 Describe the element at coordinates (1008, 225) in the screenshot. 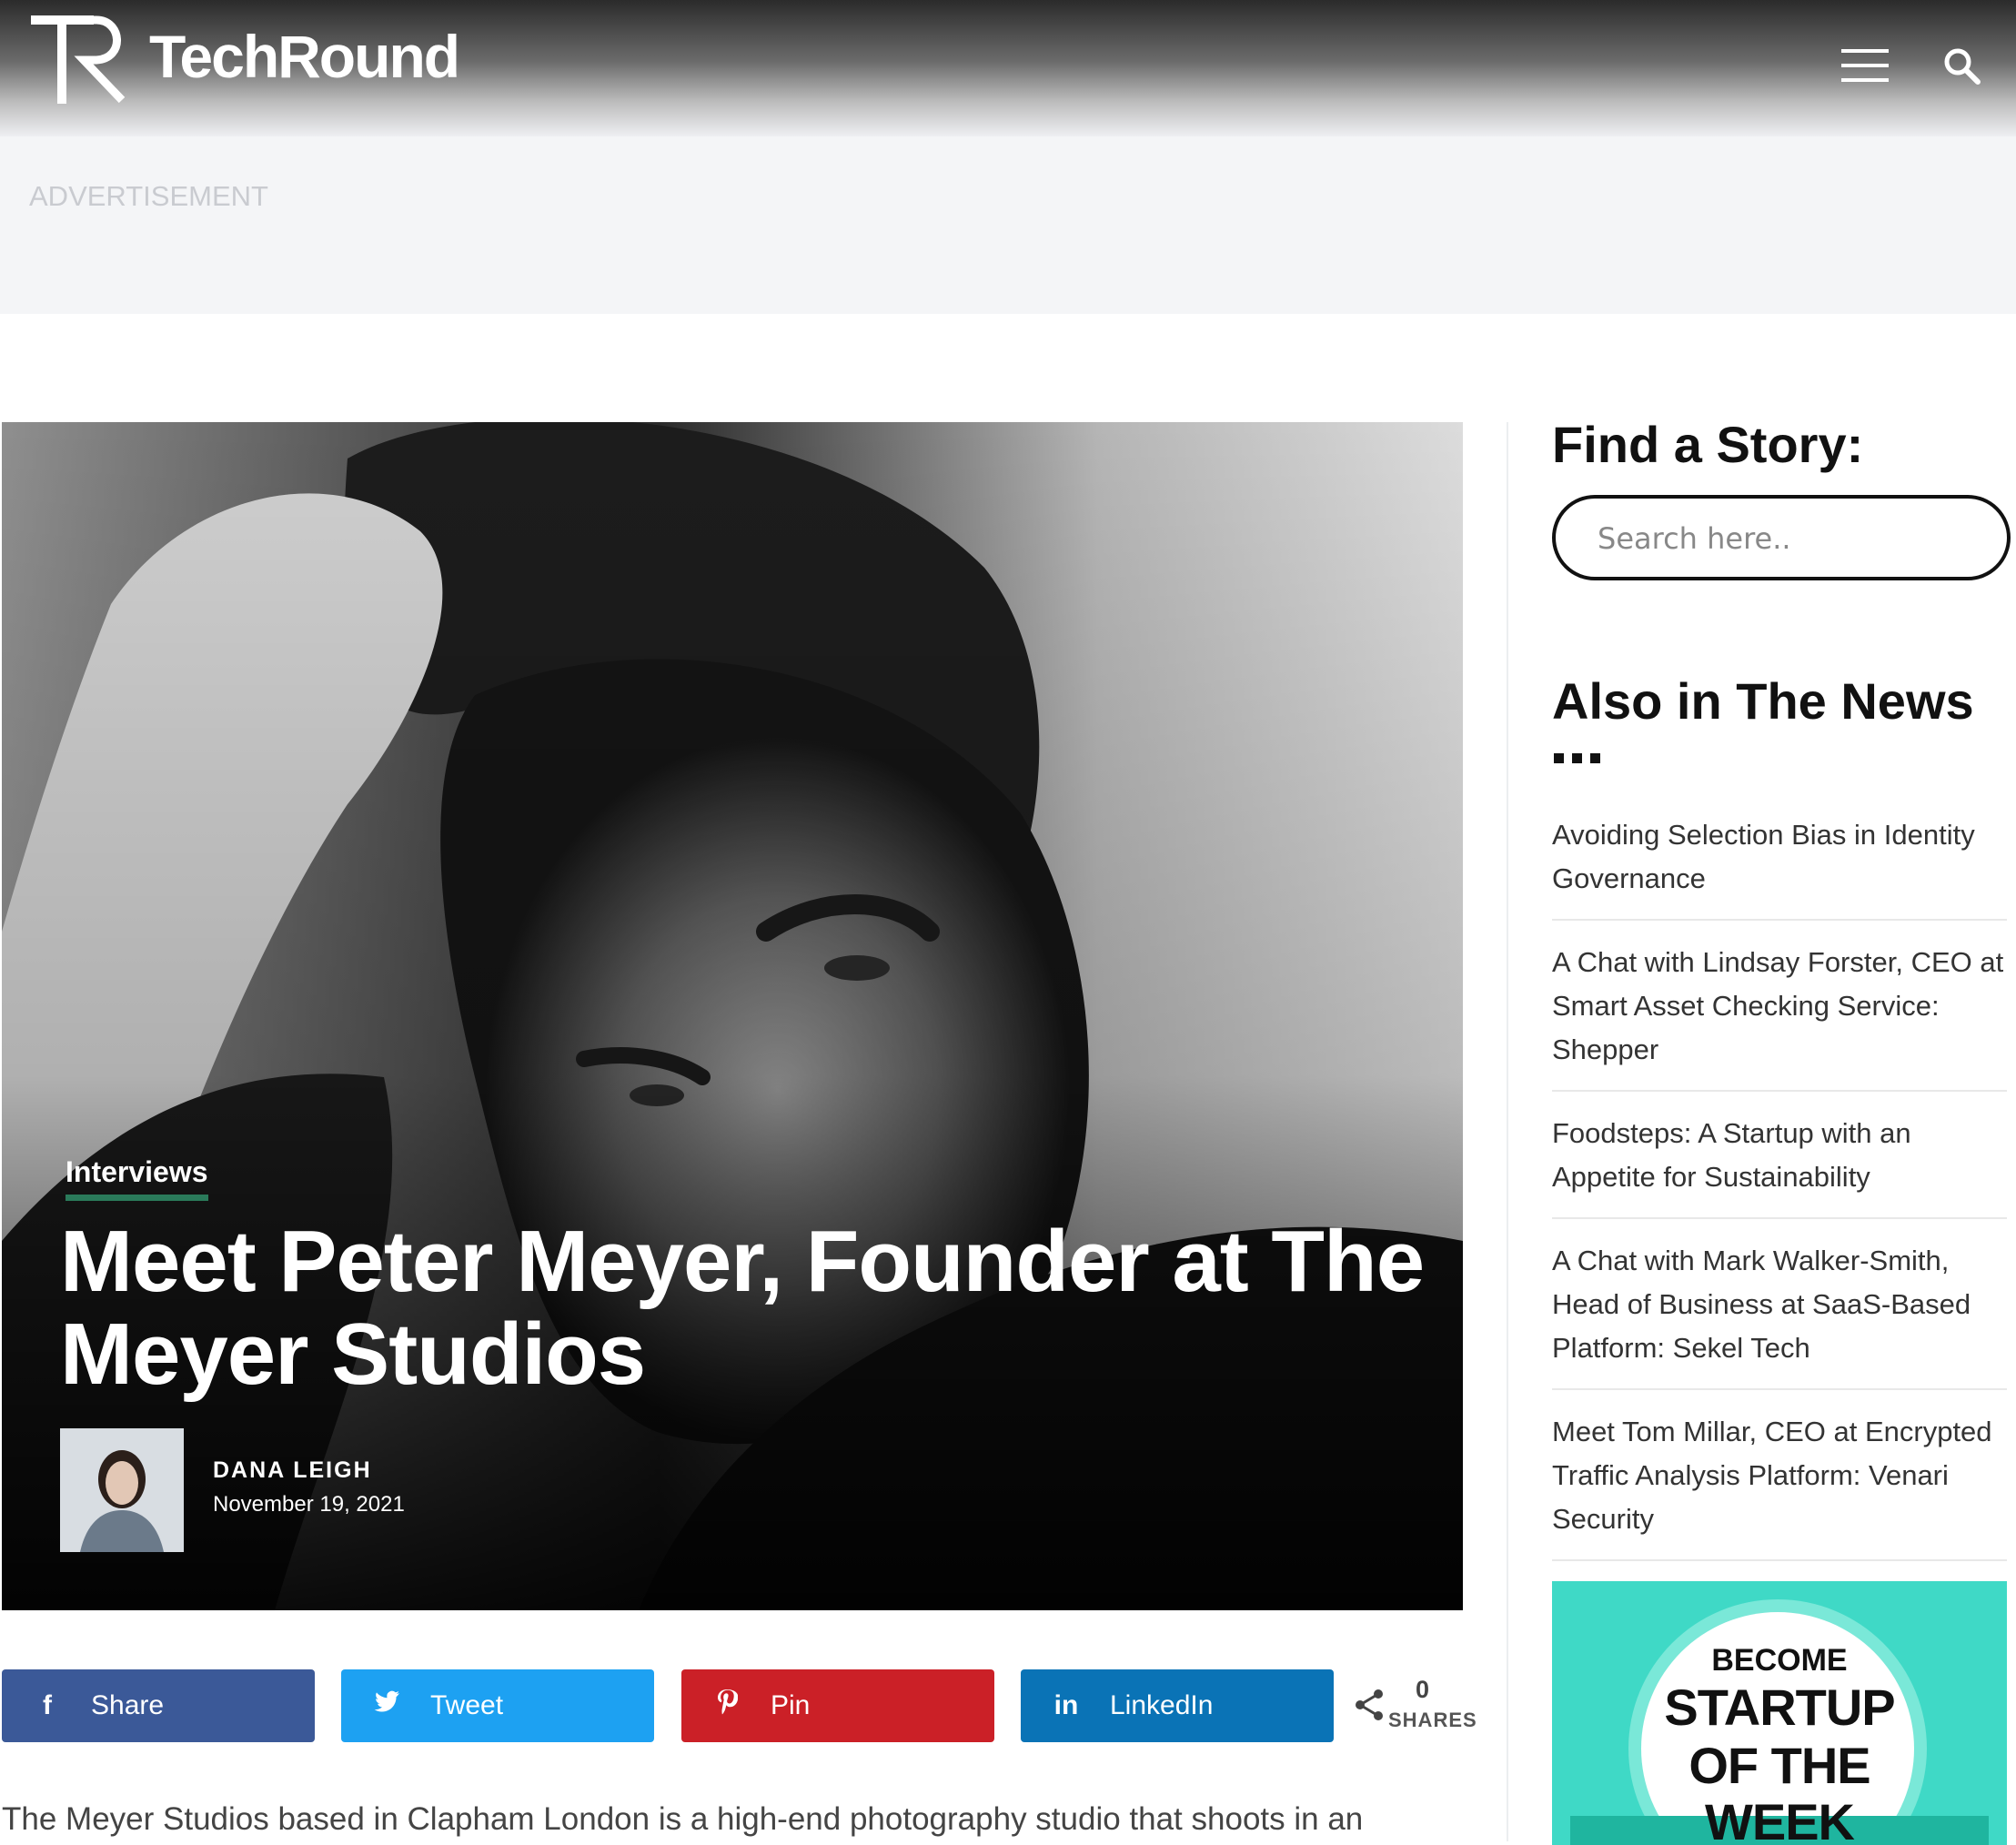

I see `advertisement-area: ADVERTISEMENT` at that location.